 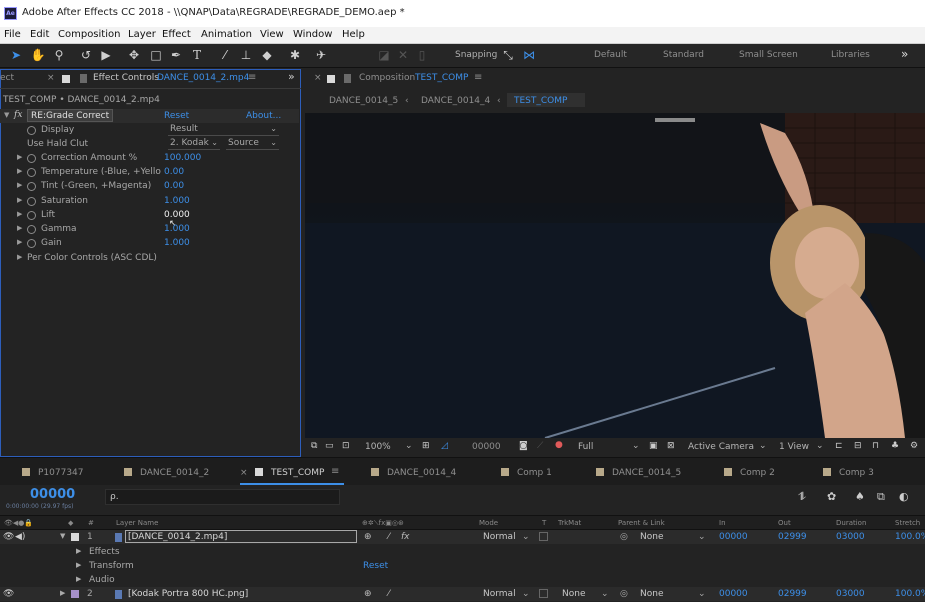 What do you see at coordinates (455, 101) in the screenshot?
I see `comp-crumb: DANCE_0014_4` at bounding box center [455, 101].